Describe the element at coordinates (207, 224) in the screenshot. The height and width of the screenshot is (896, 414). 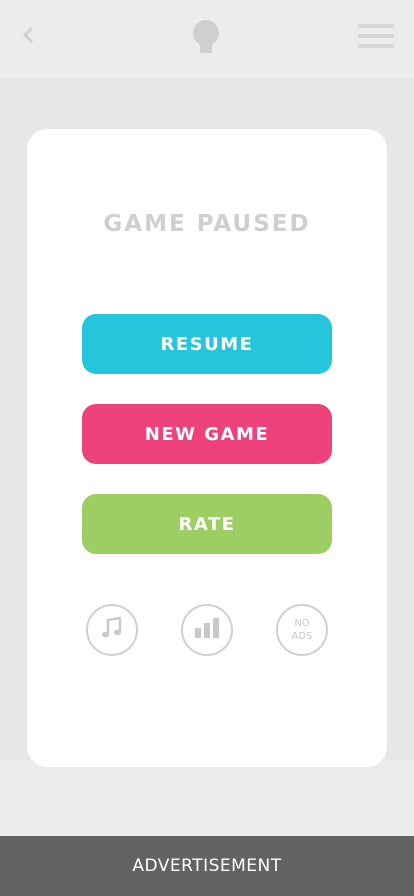
I see `modal-title: GAME PAUSED` at that location.